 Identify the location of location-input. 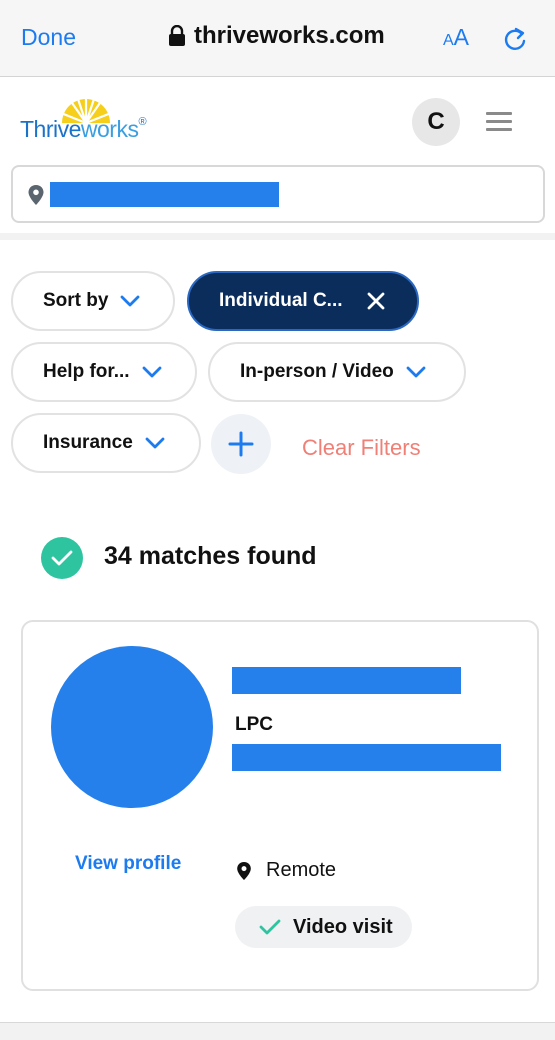
(278, 194).